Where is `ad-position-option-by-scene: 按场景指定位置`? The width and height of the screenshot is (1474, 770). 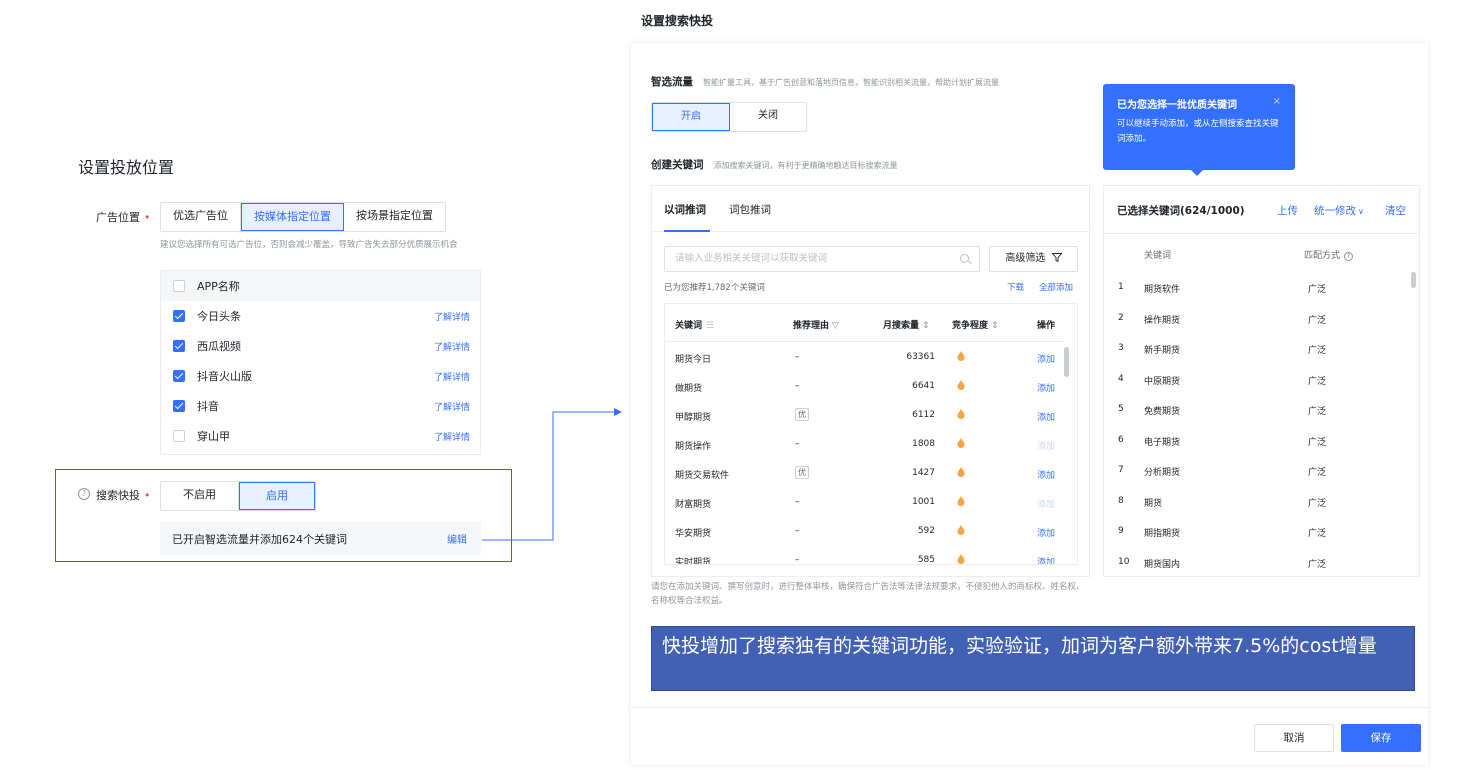 ad-position-option-by-scene: 按场景指定位置 is located at coordinates (394, 217).